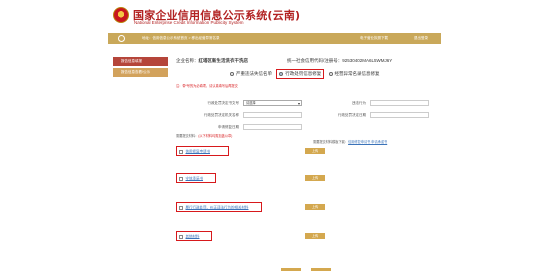 This screenshot has height=271, width=554. Describe the element at coordinates (256, 178) in the screenshot. I see `document-row: 守信承诺书 上传` at that location.